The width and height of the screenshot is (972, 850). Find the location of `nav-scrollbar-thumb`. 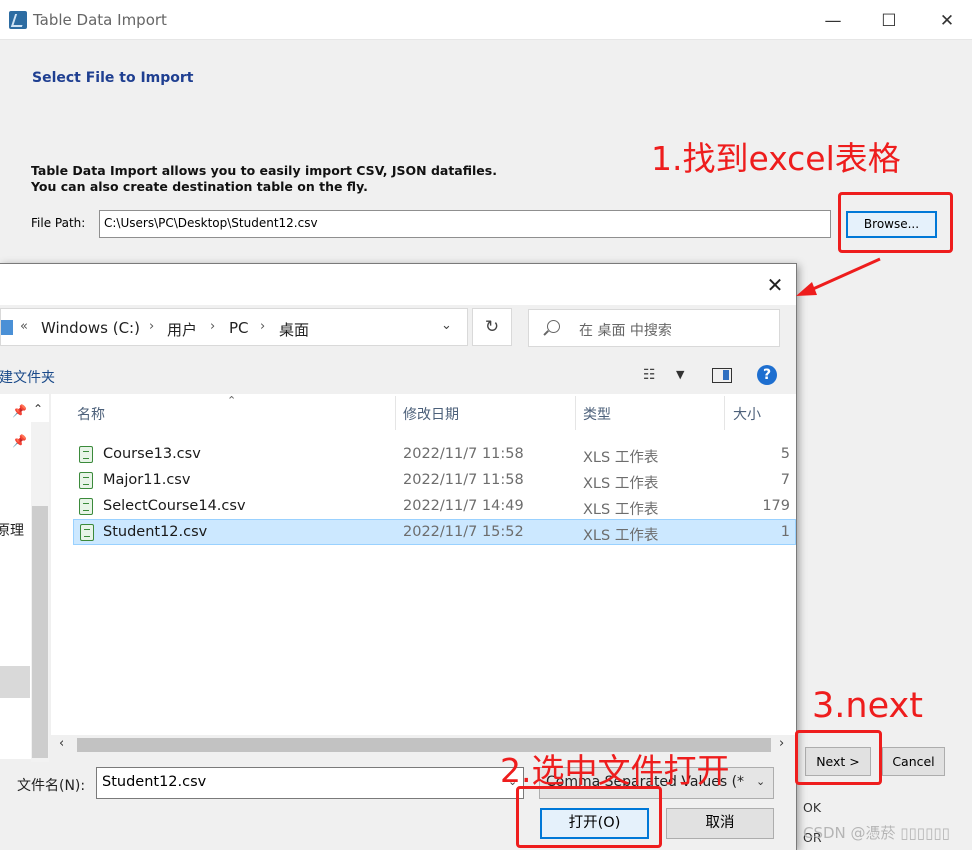

nav-scrollbar-thumb is located at coordinates (40, 632).